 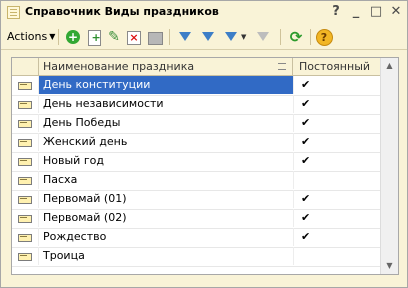 I want to click on scroll-up-icon: ▲, so click(x=389, y=66).